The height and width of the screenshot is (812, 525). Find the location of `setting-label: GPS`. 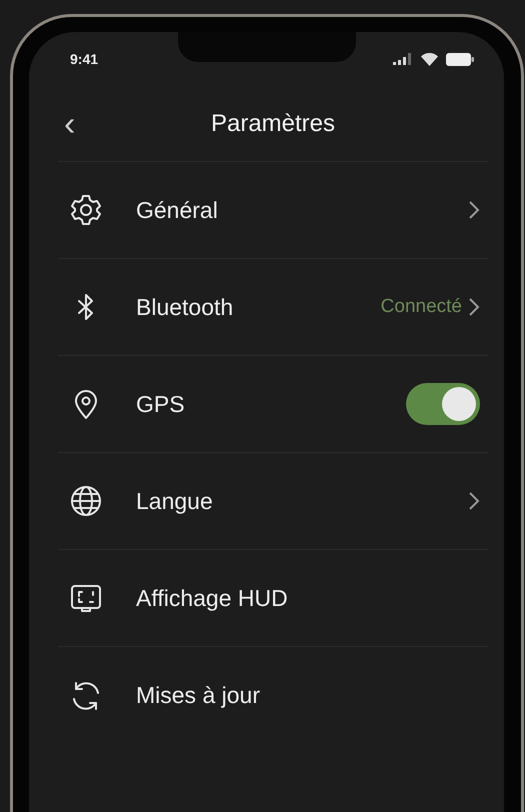

setting-label: GPS is located at coordinates (160, 404).